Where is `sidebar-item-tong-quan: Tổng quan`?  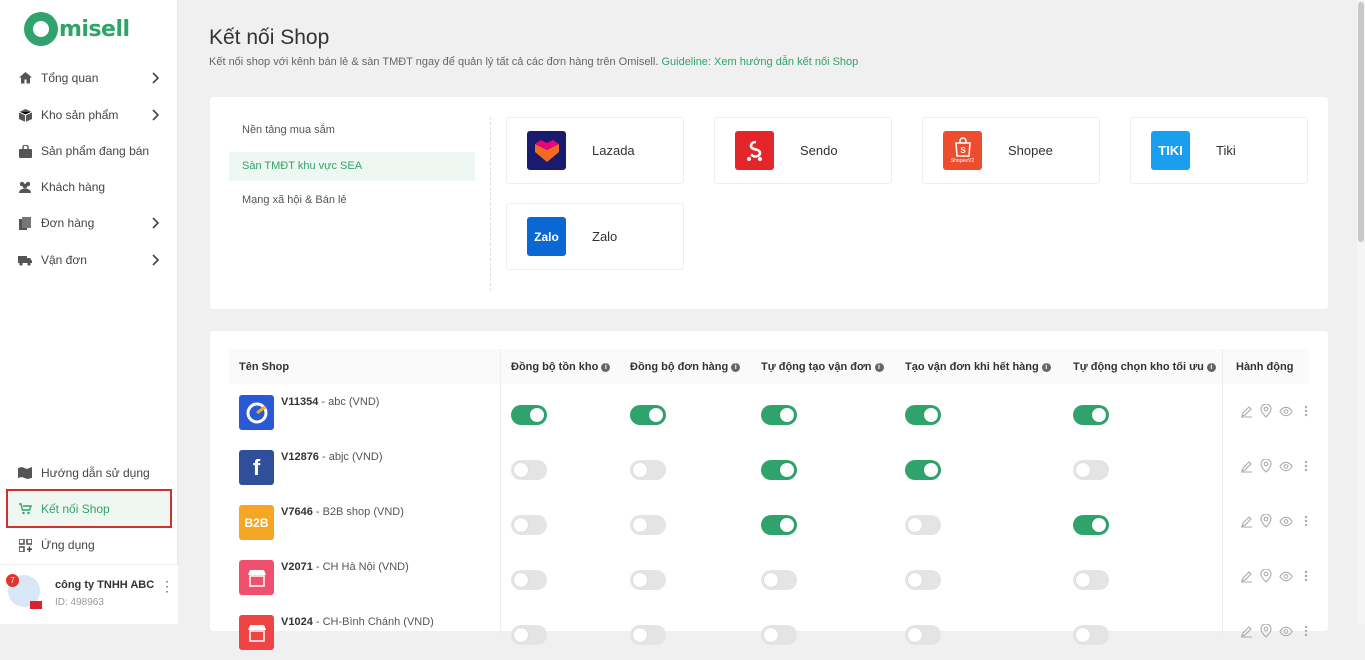 sidebar-item-tong-quan: Tổng quan is located at coordinates (89, 78).